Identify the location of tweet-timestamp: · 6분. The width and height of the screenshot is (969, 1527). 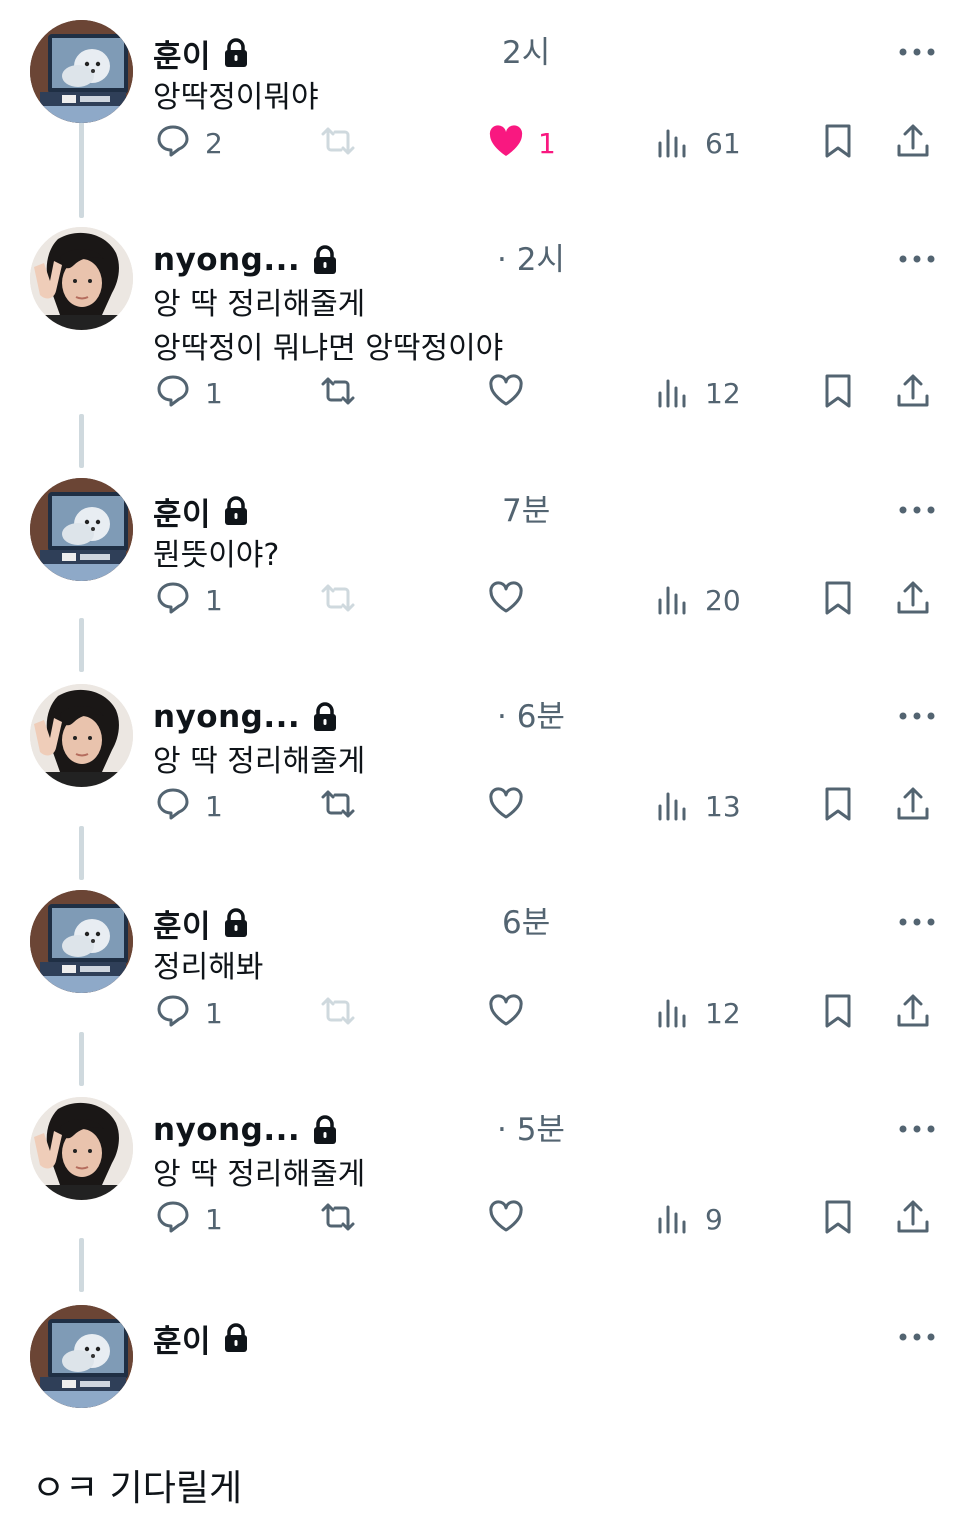
(531, 717).